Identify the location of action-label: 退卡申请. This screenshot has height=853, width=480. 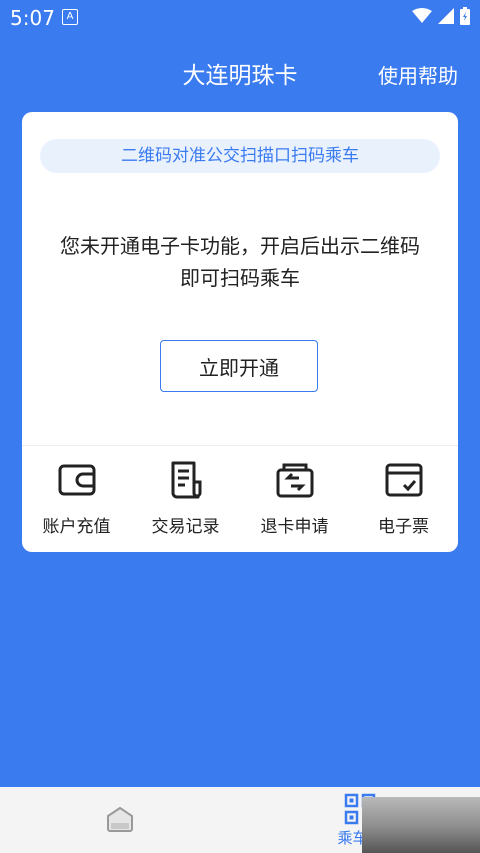
(294, 527).